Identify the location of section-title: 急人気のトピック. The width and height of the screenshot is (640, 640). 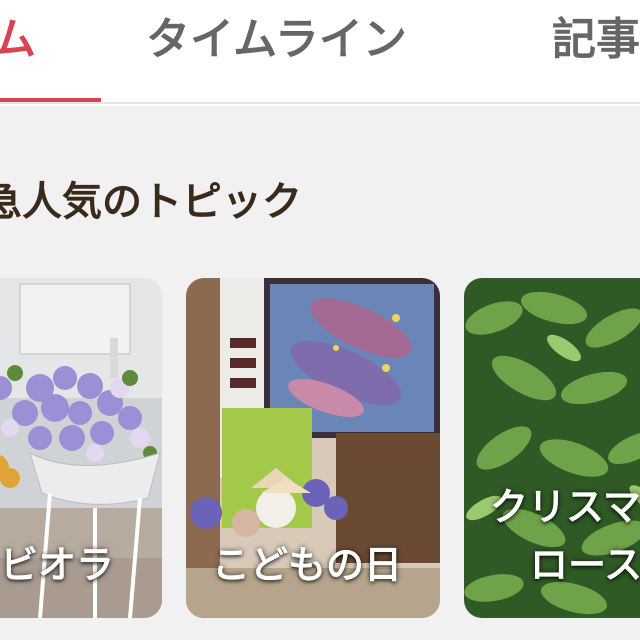
(151, 202).